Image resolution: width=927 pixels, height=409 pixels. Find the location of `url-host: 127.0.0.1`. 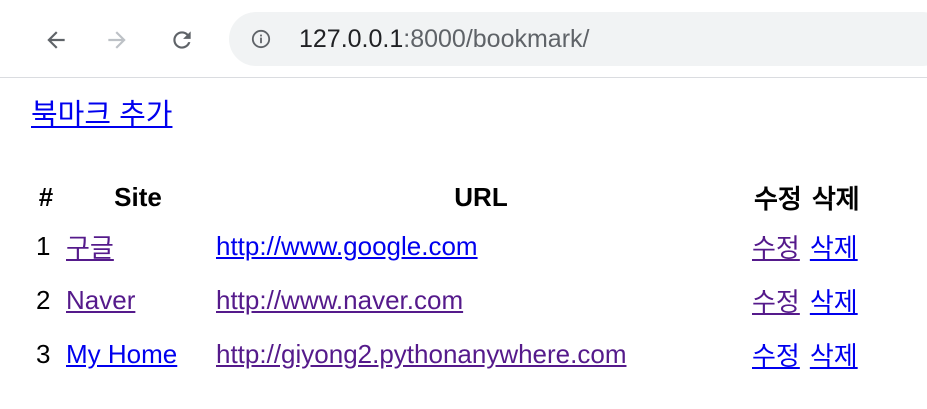

url-host: 127.0.0.1 is located at coordinates (351, 39).